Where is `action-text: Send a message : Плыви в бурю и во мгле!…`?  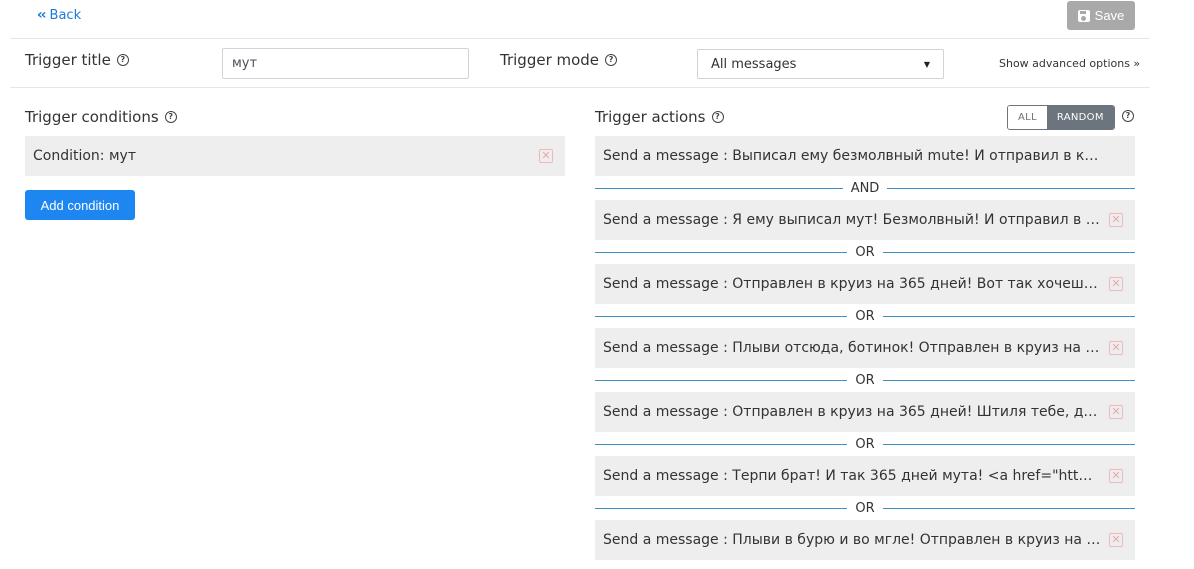
action-text: Send a message : Плыви в бурю и во мгле!… is located at coordinates (852, 540).